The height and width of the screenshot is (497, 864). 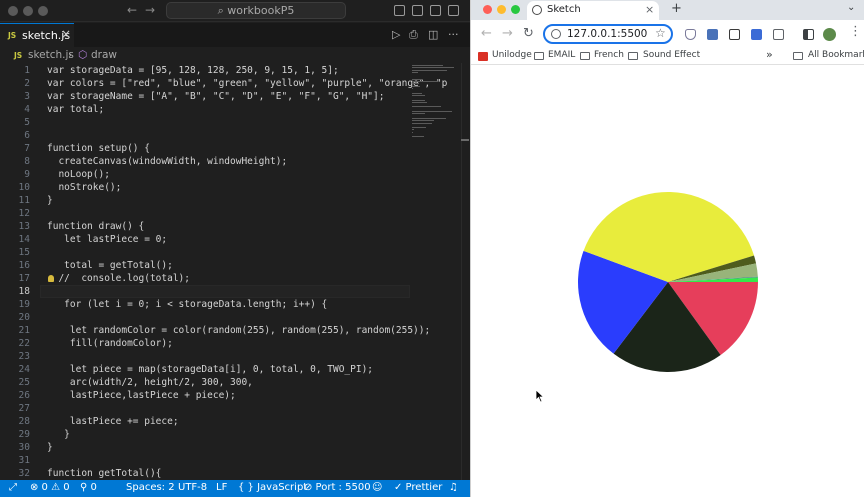 I want to click on indentation-status: Spaces: 2, so click(x=150, y=487).